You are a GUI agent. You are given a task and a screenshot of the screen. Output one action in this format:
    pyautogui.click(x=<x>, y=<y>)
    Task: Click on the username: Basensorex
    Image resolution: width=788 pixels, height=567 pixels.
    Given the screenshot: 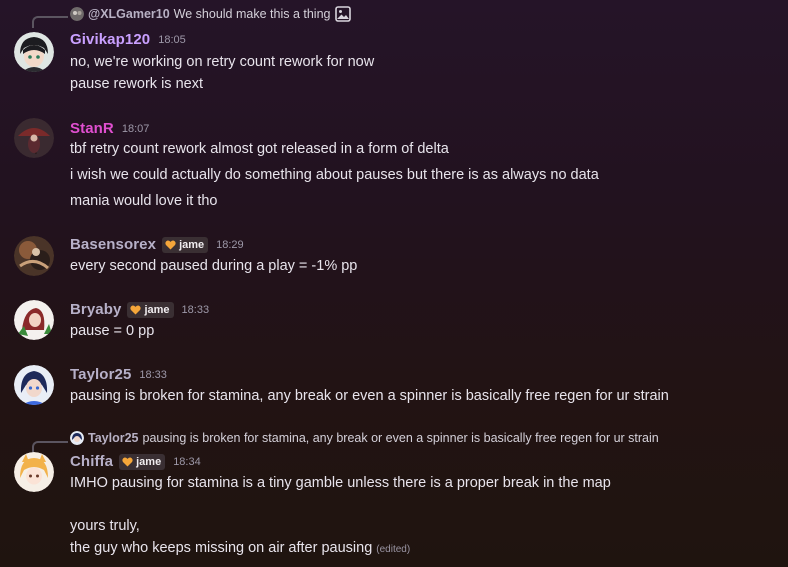 What is the action you would take?
    pyautogui.click(x=113, y=244)
    